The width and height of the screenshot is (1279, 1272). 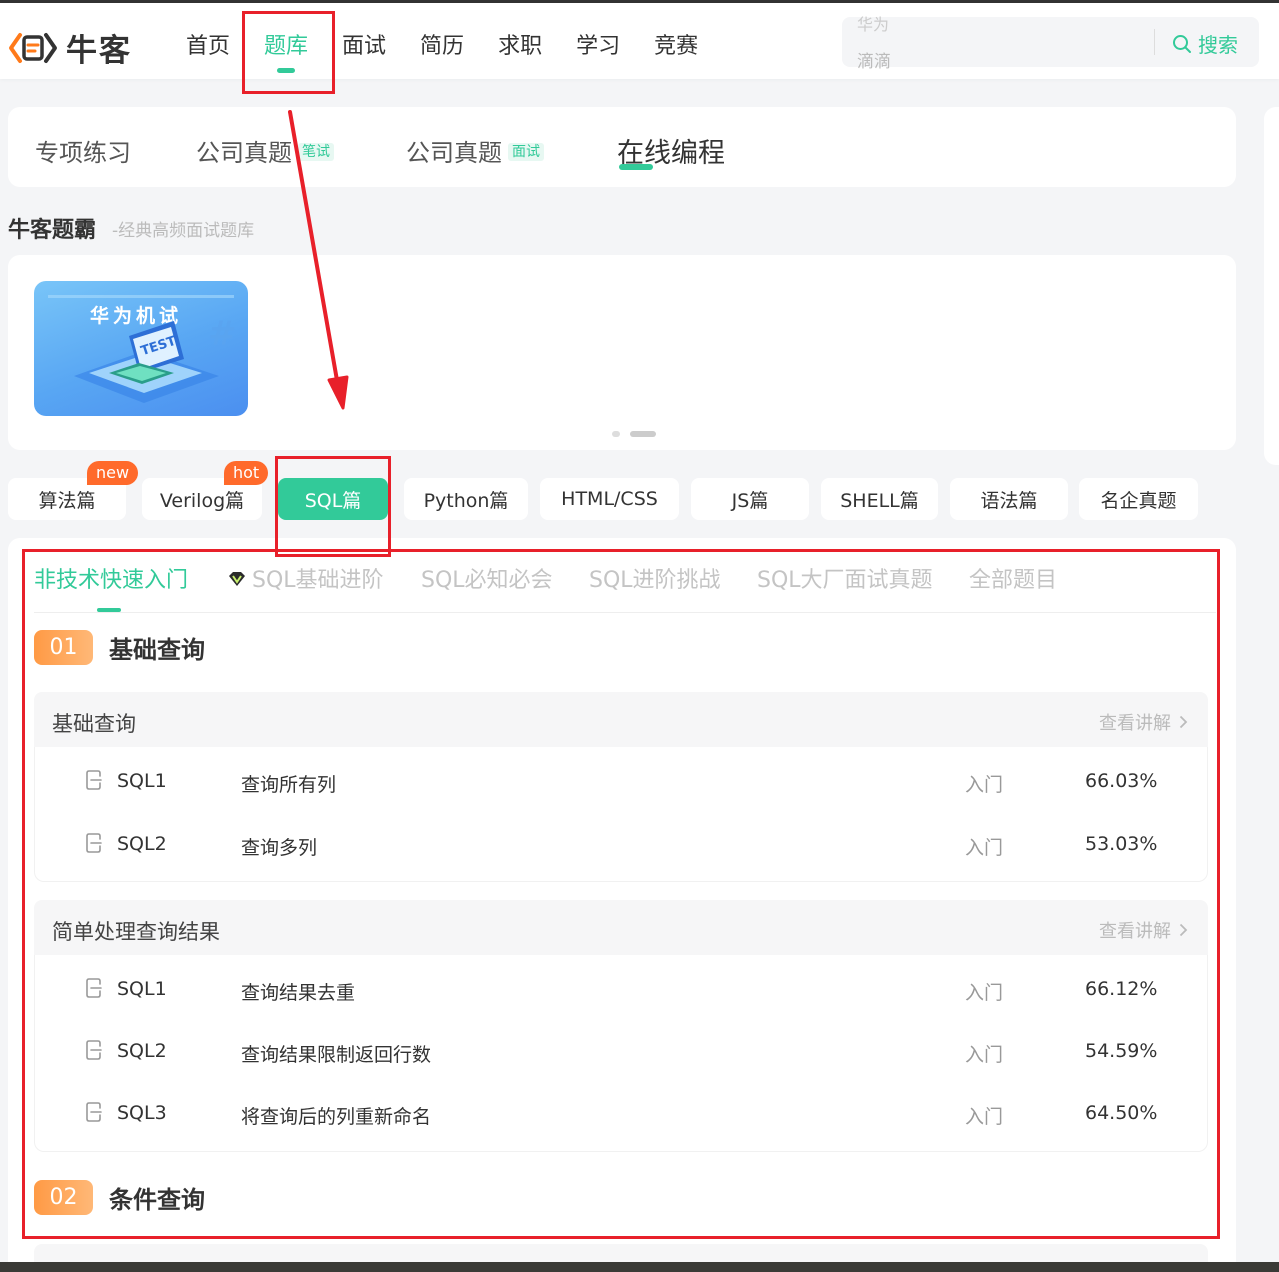 What do you see at coordinates (442, 44) in the screenshot?
I see `nav-resume: 简历` at bounding box center [442, 44].